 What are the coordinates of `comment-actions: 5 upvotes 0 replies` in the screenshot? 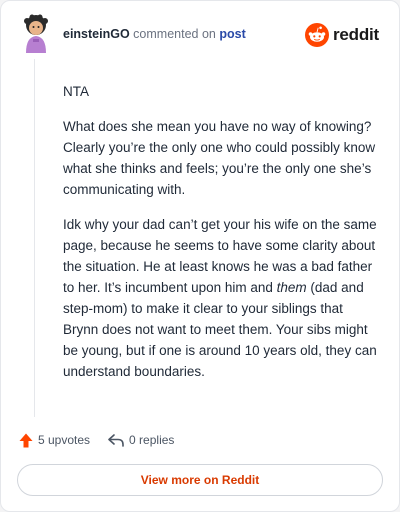 It's located at (200, 440).